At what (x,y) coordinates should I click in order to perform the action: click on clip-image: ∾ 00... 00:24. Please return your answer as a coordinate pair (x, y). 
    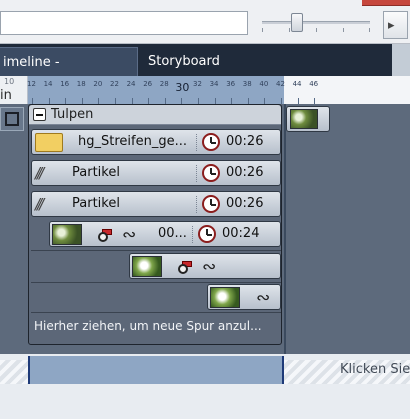
    Looking at the image, I should click on (165, 234).